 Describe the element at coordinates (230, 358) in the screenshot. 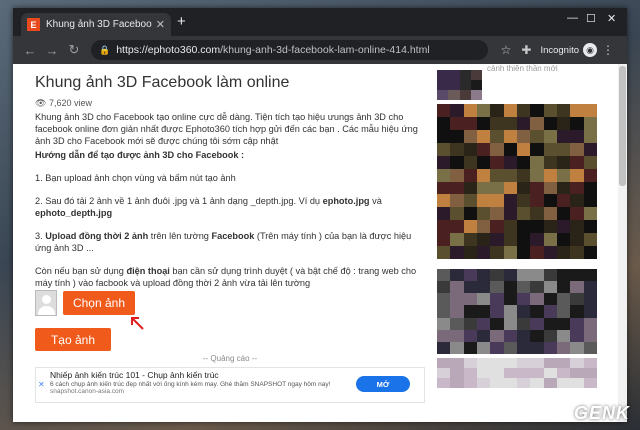

I see `ad-label: -- Quảng cáo --` at that location.